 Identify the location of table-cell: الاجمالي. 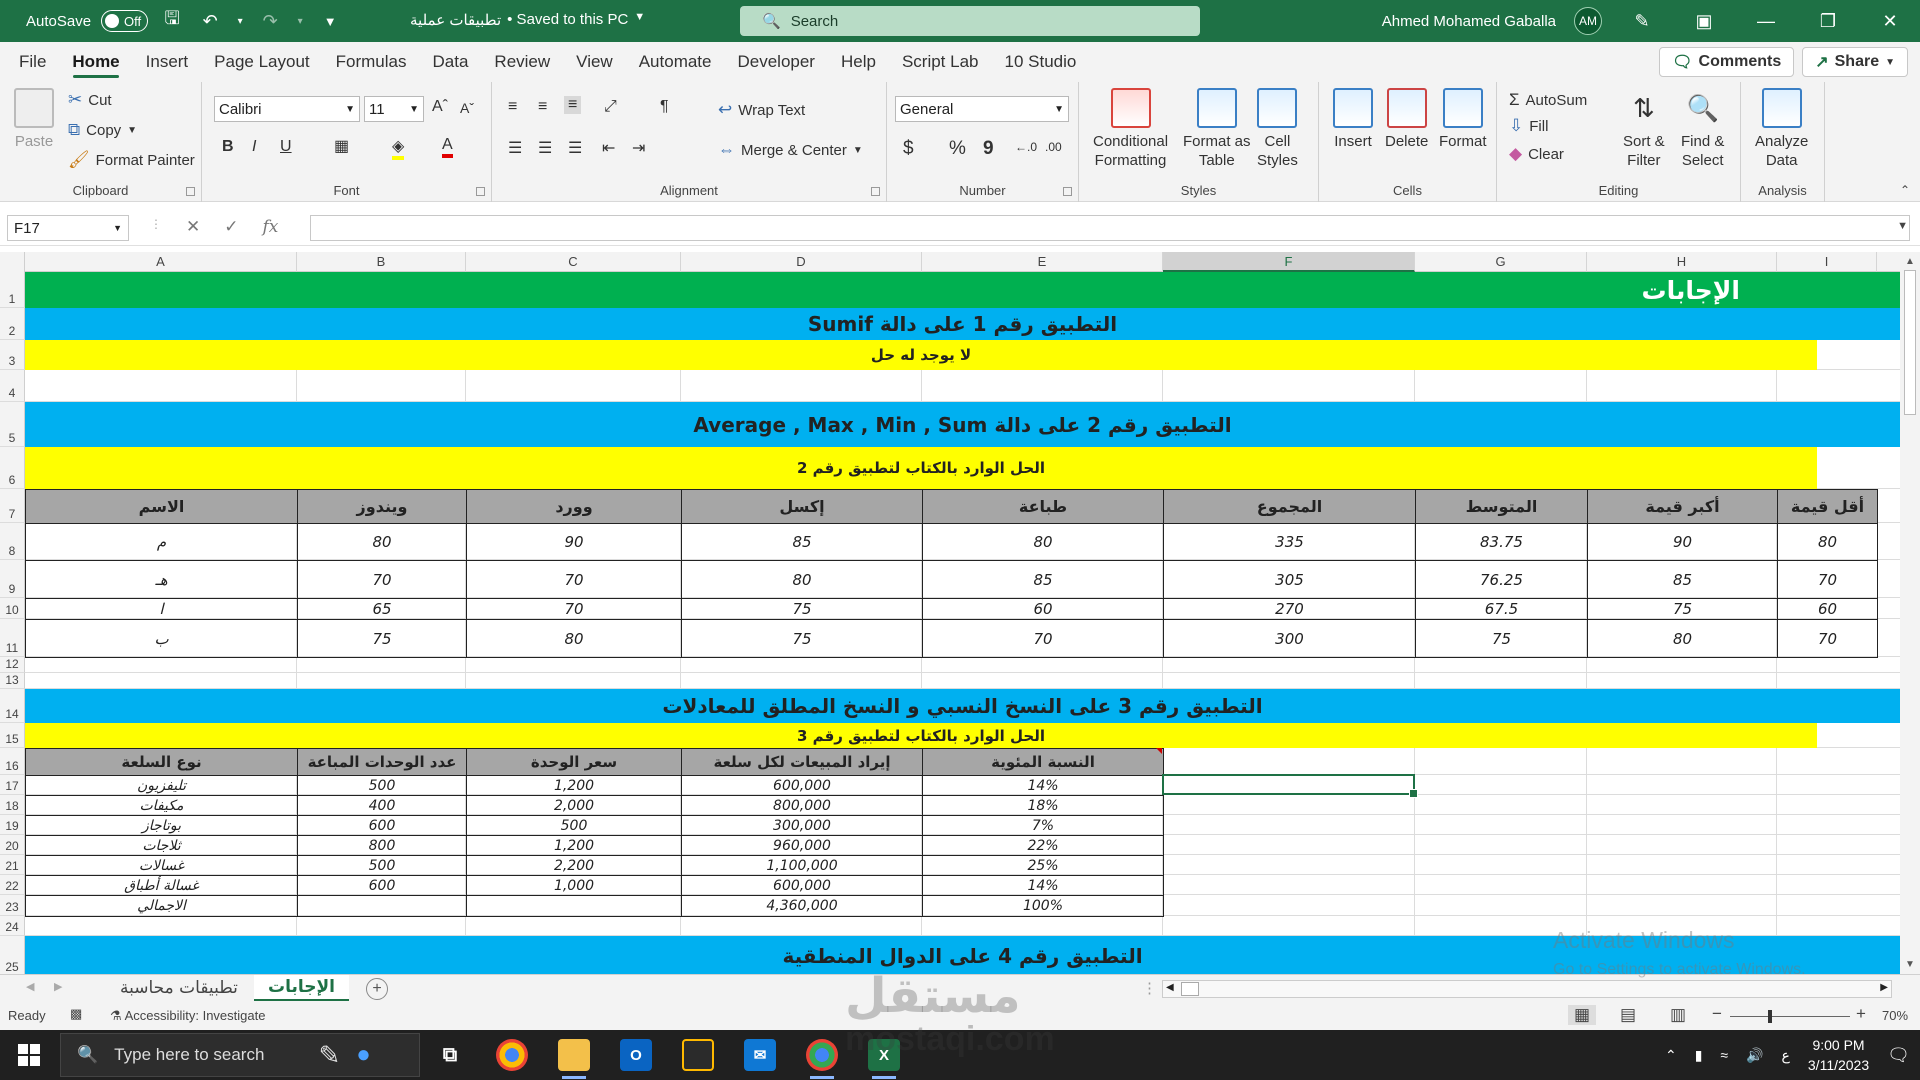
(161, 906).